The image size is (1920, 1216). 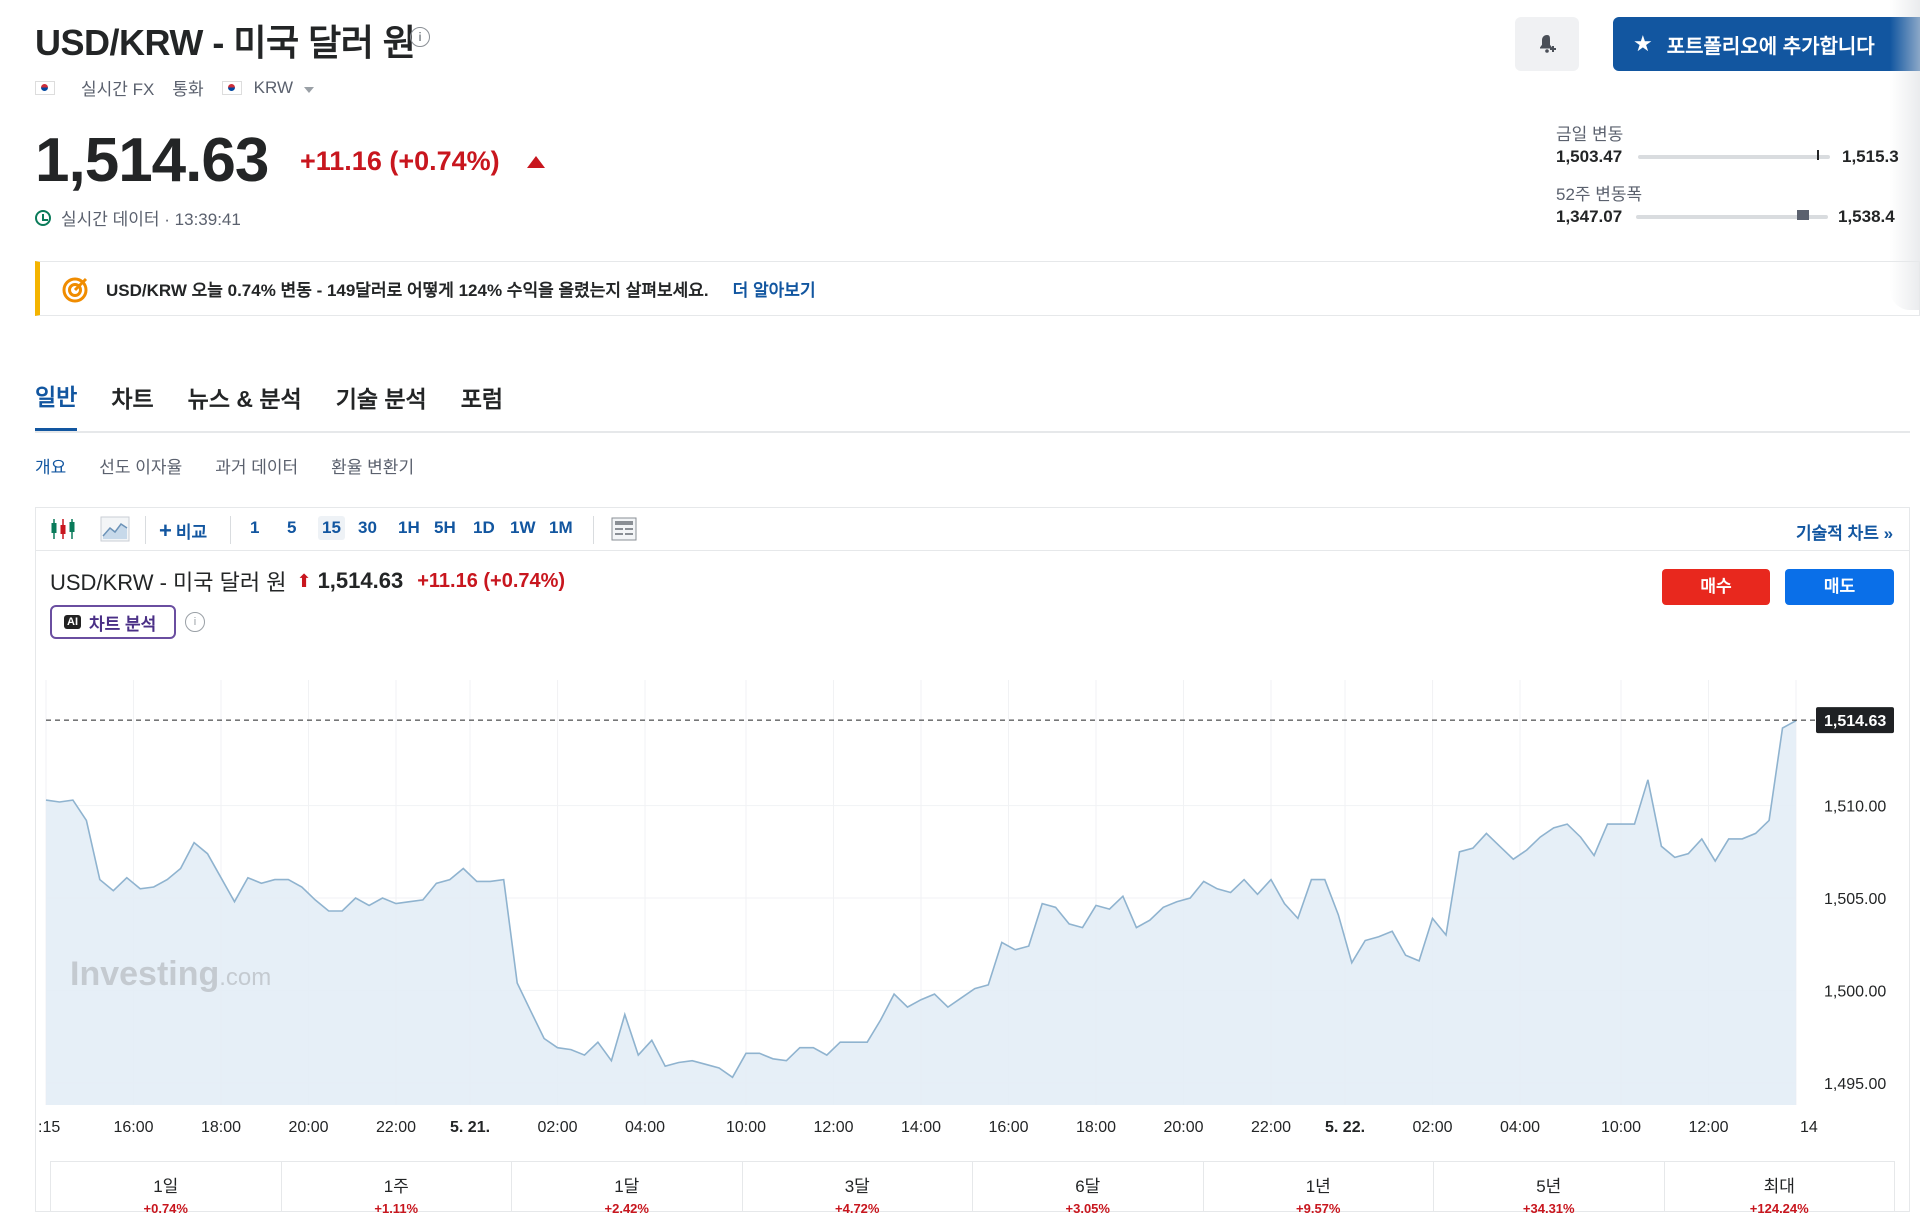 I want to click on x-tick-label: 5. 22., so click(x=1345, y=1127).